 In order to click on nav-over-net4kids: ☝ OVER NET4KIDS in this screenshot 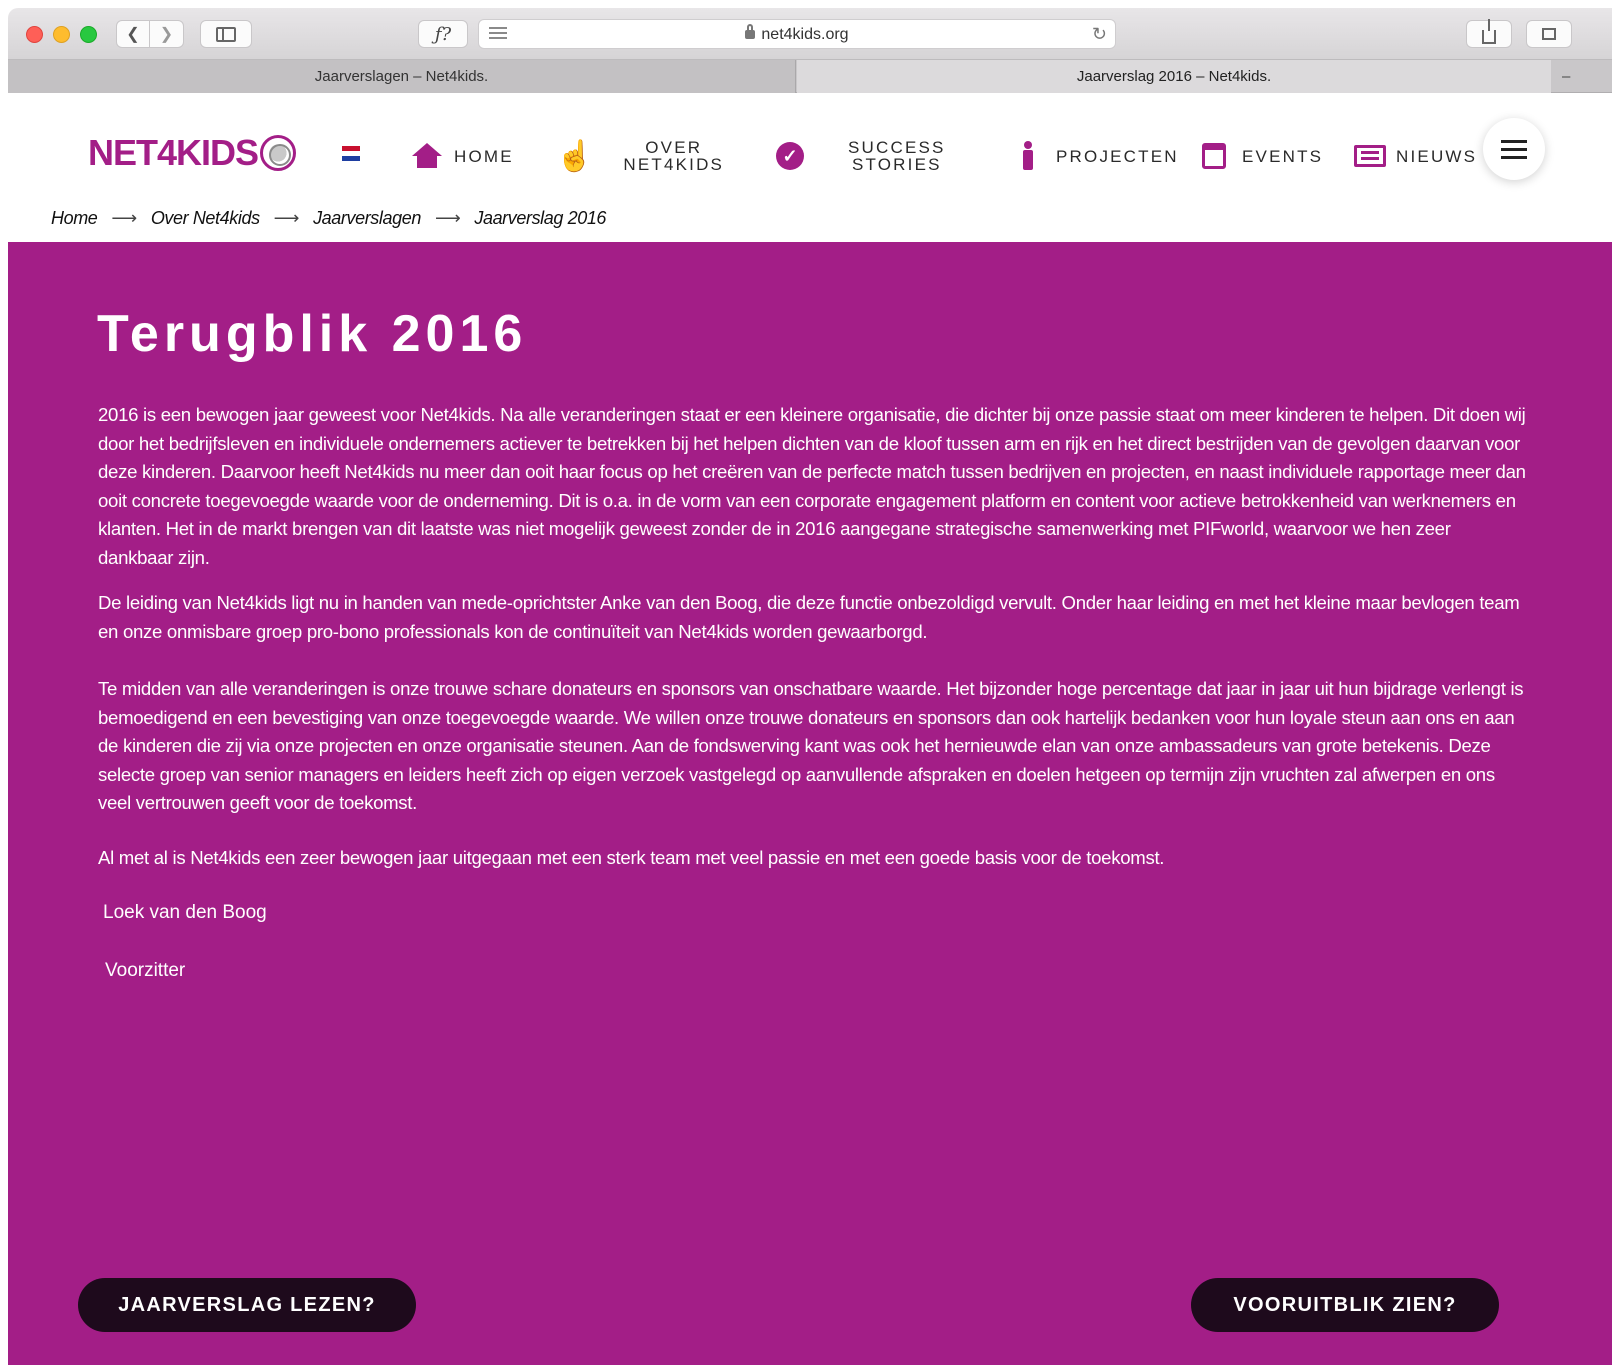, I will do `click(640, 156)`.